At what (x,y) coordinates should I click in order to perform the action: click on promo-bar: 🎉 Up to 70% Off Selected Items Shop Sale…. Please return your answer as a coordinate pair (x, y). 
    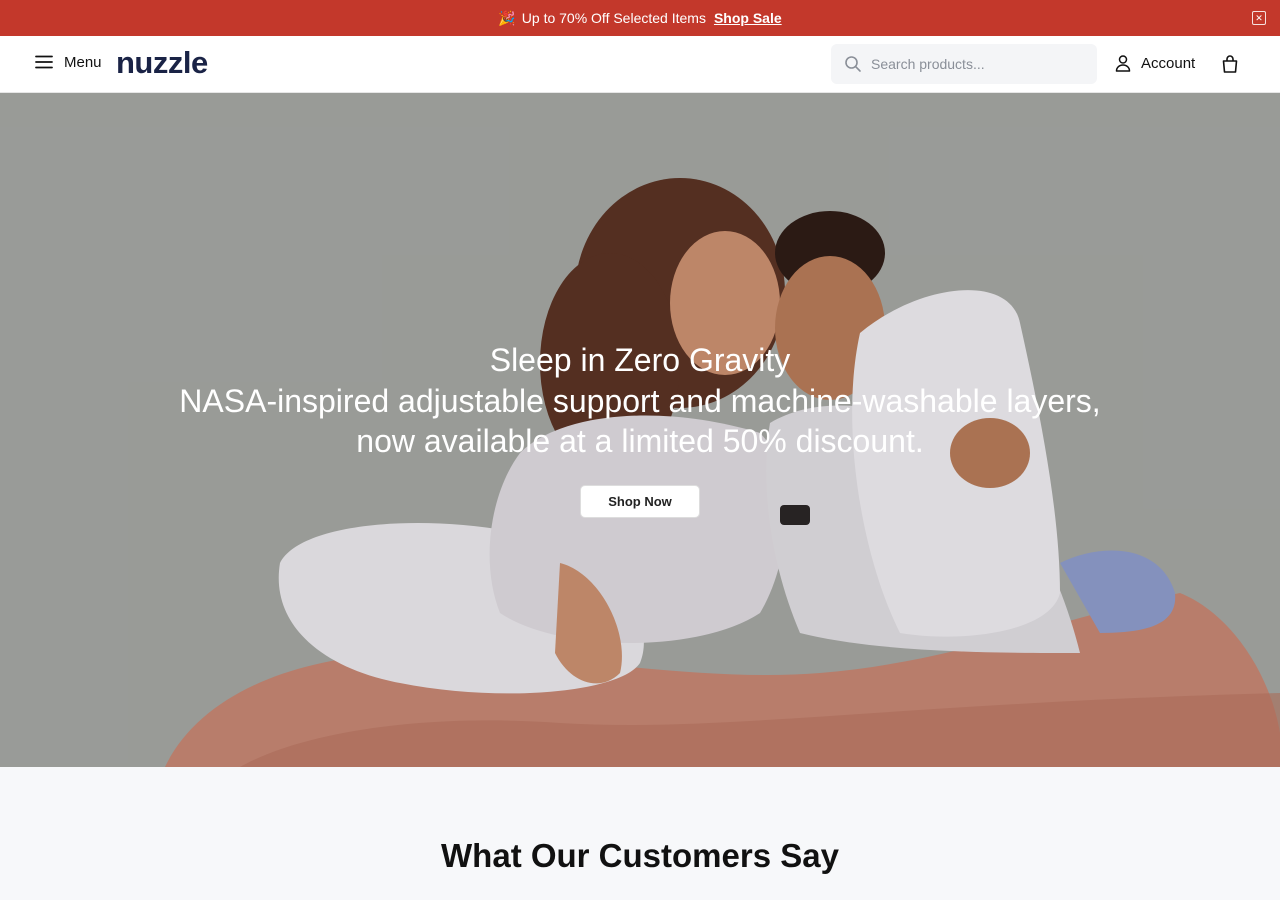
    Looking at the image, I should click on (640, 18).